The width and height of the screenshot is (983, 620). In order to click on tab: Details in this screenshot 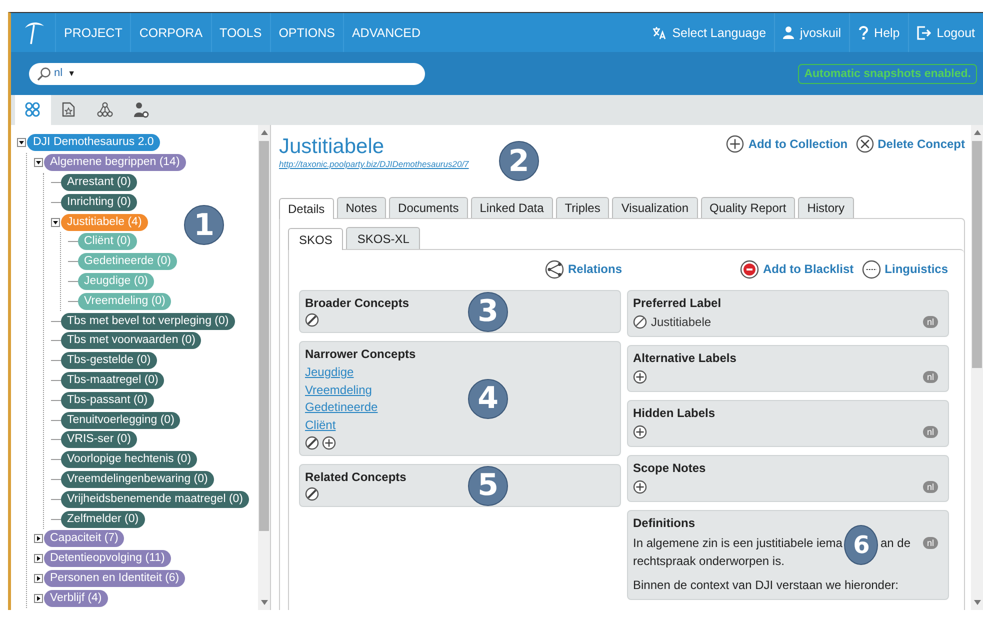, I will do `click(306, 208)`.